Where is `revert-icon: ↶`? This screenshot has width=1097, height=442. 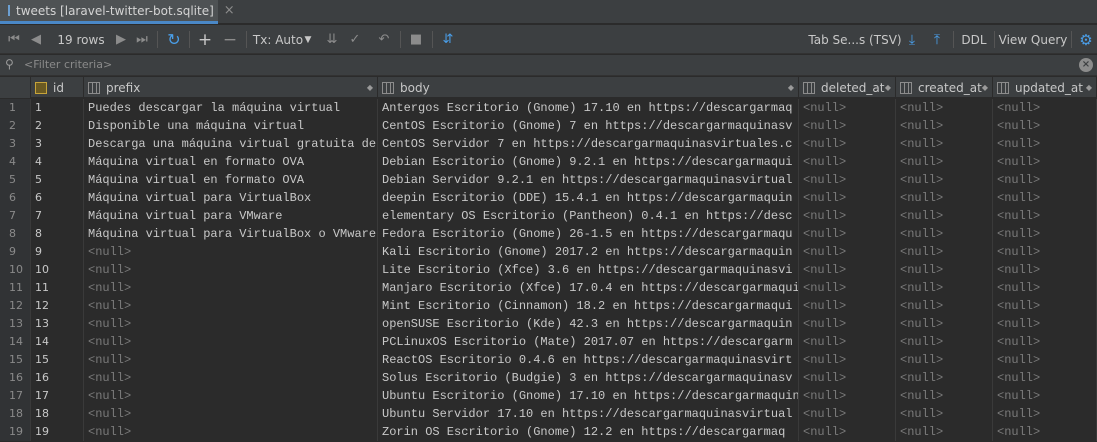
revert-icon: ↶ is located at coordinates (384, 39).